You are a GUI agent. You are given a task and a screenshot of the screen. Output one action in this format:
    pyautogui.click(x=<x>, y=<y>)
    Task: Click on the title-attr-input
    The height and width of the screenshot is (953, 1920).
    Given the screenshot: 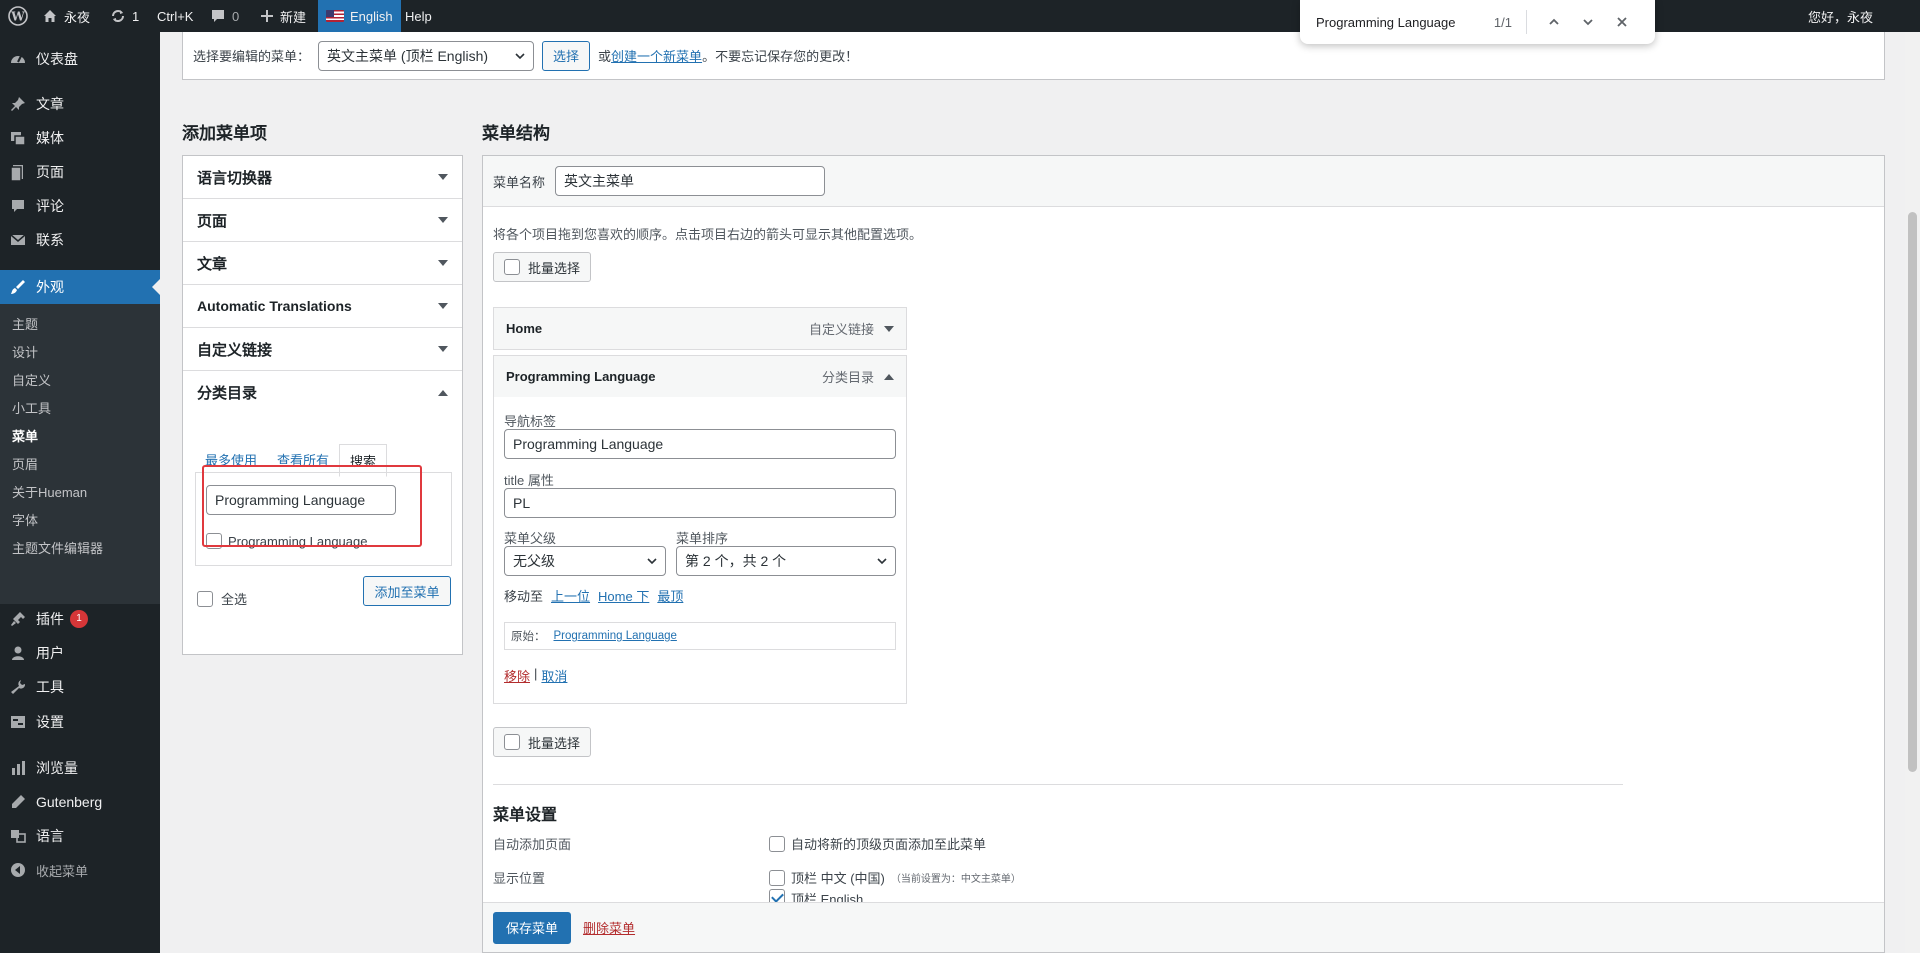 What is the action you would take?
    pyautogui.click(x=700, y=503)
    